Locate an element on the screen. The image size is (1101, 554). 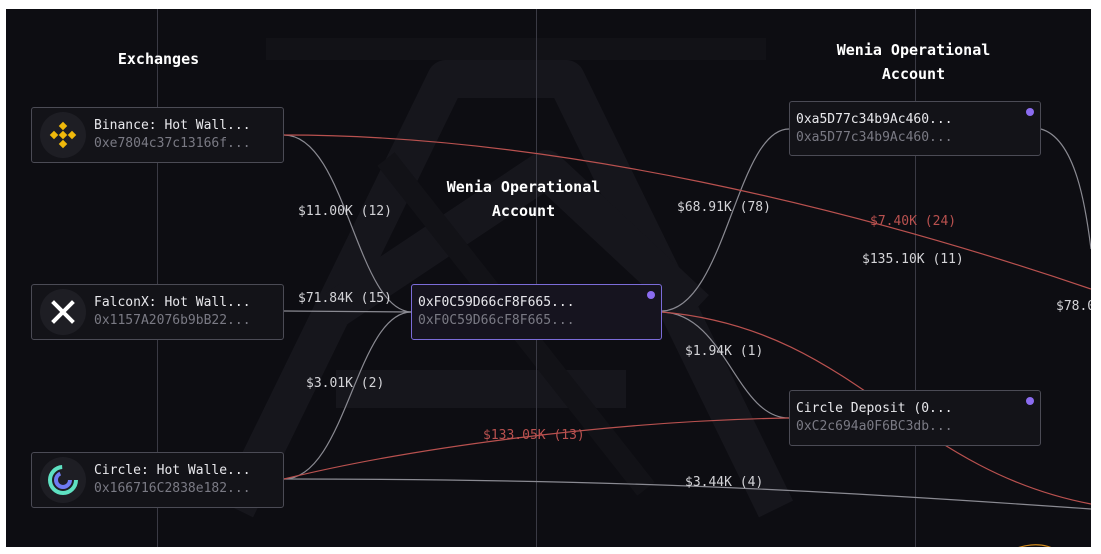
edge-label-operational-far: $78.0 is located at coordinates (1073, 306).